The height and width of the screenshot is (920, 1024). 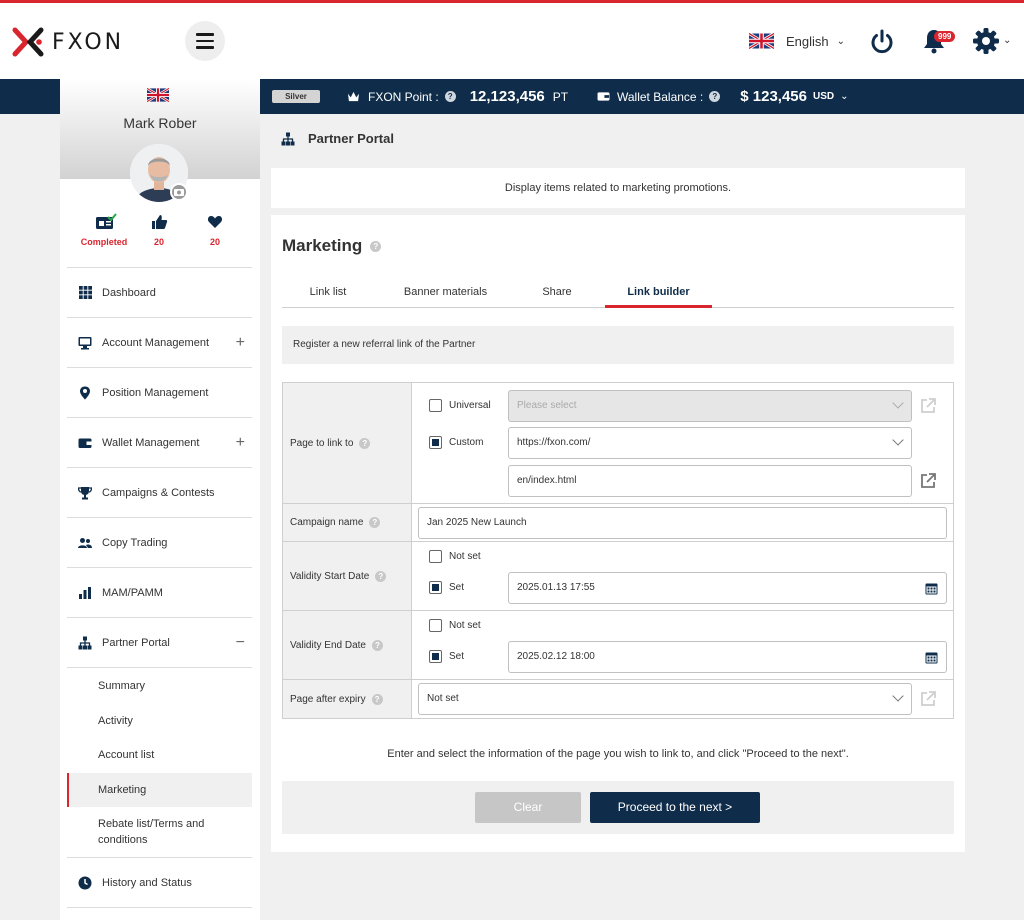 What do you see at coordinates (347, 443) in the screenshot?
I see `field-label: Page to link to ?` at bounding box center [347, 443].